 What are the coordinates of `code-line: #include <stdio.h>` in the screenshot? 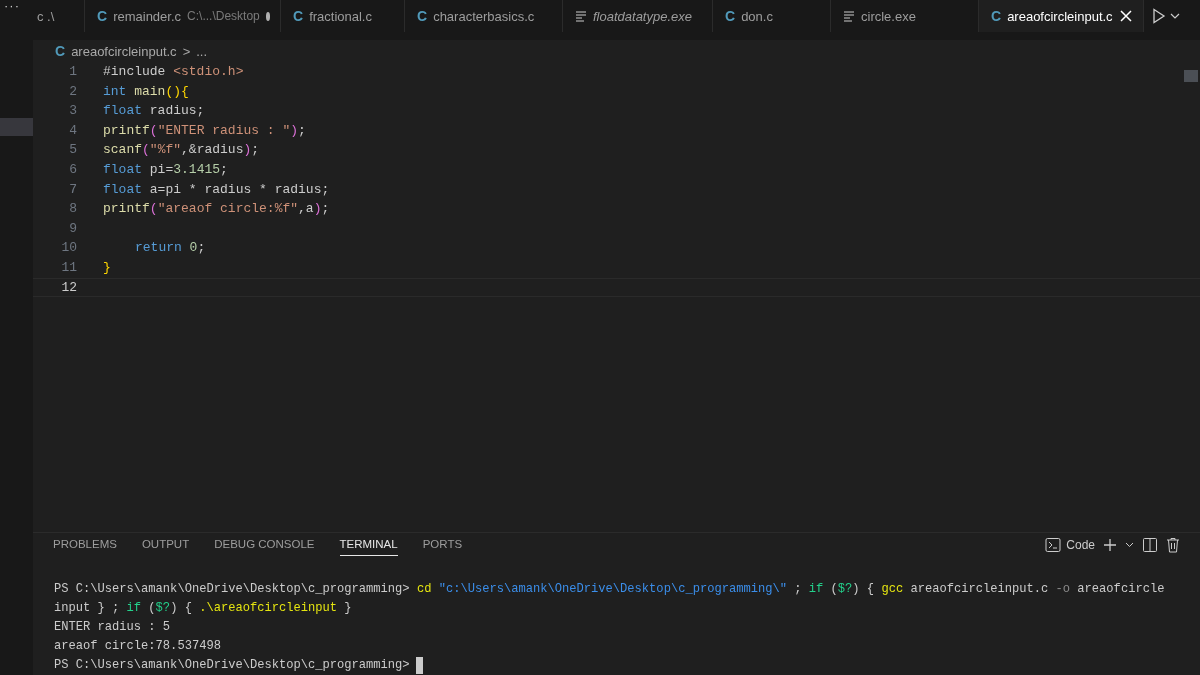 It's located at (173, 72).